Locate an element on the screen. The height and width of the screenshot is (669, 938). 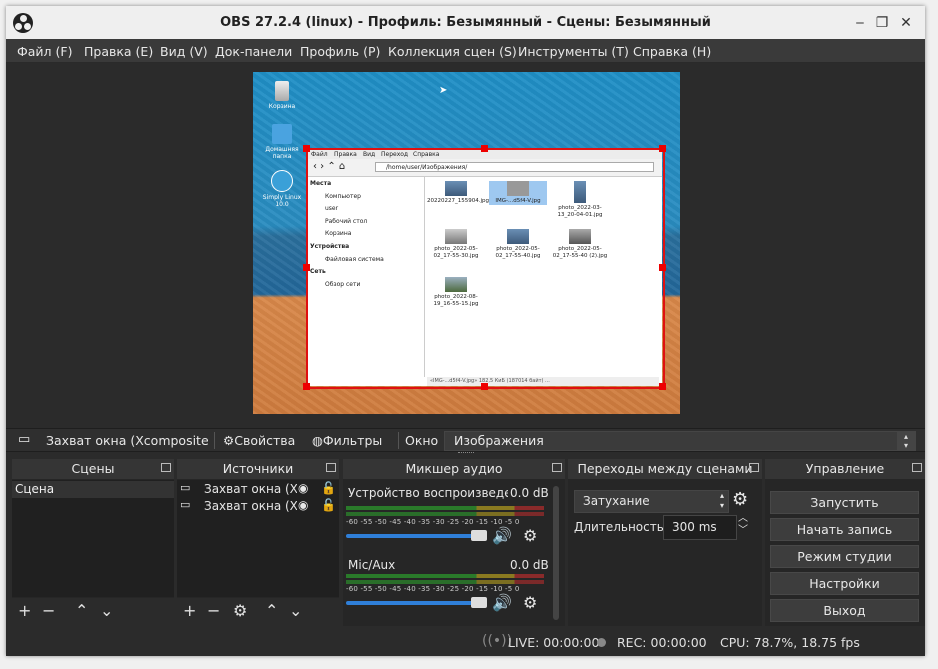
window-label: Окно is located at coordinates (422, 440).